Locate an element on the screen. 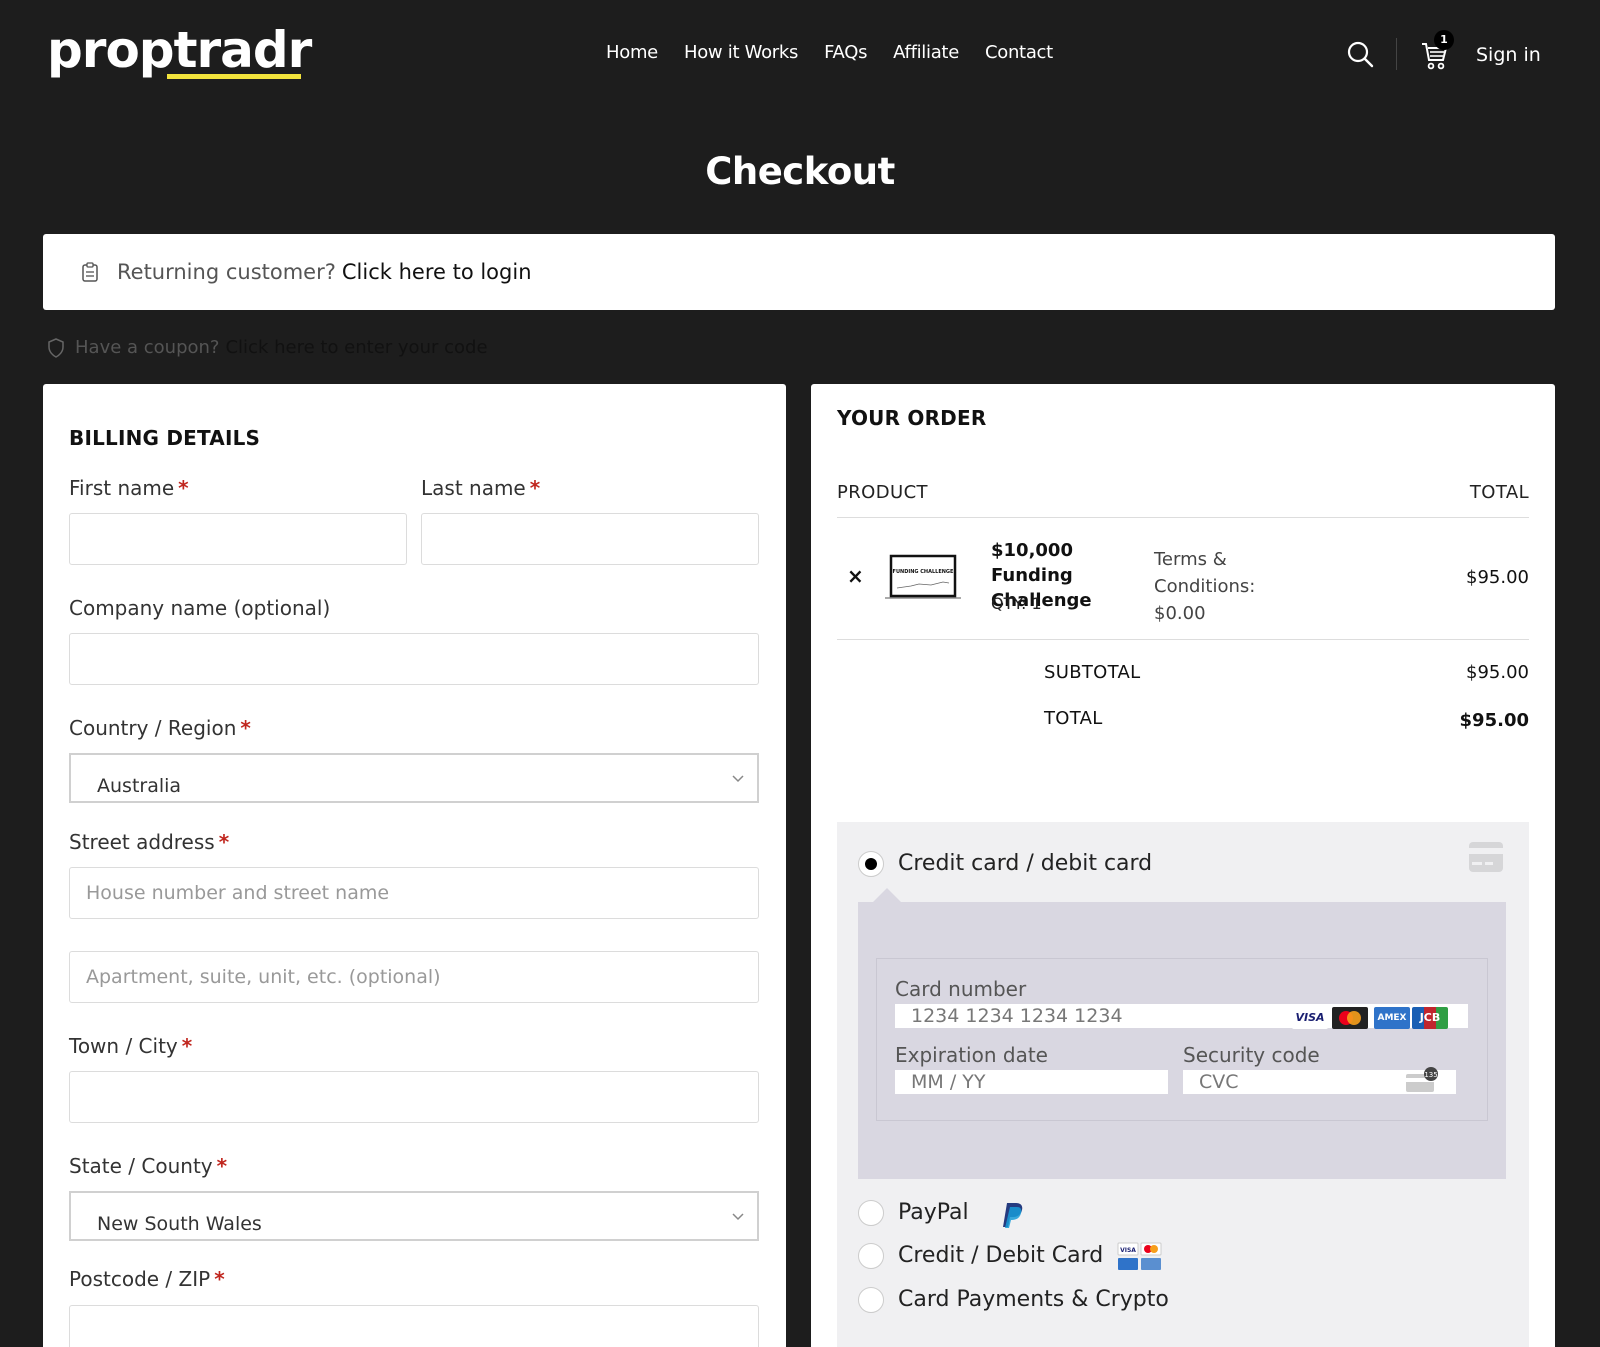 The image size is (1600, 1347). city-label: Town / City * is located at coordinates (131, 1046).